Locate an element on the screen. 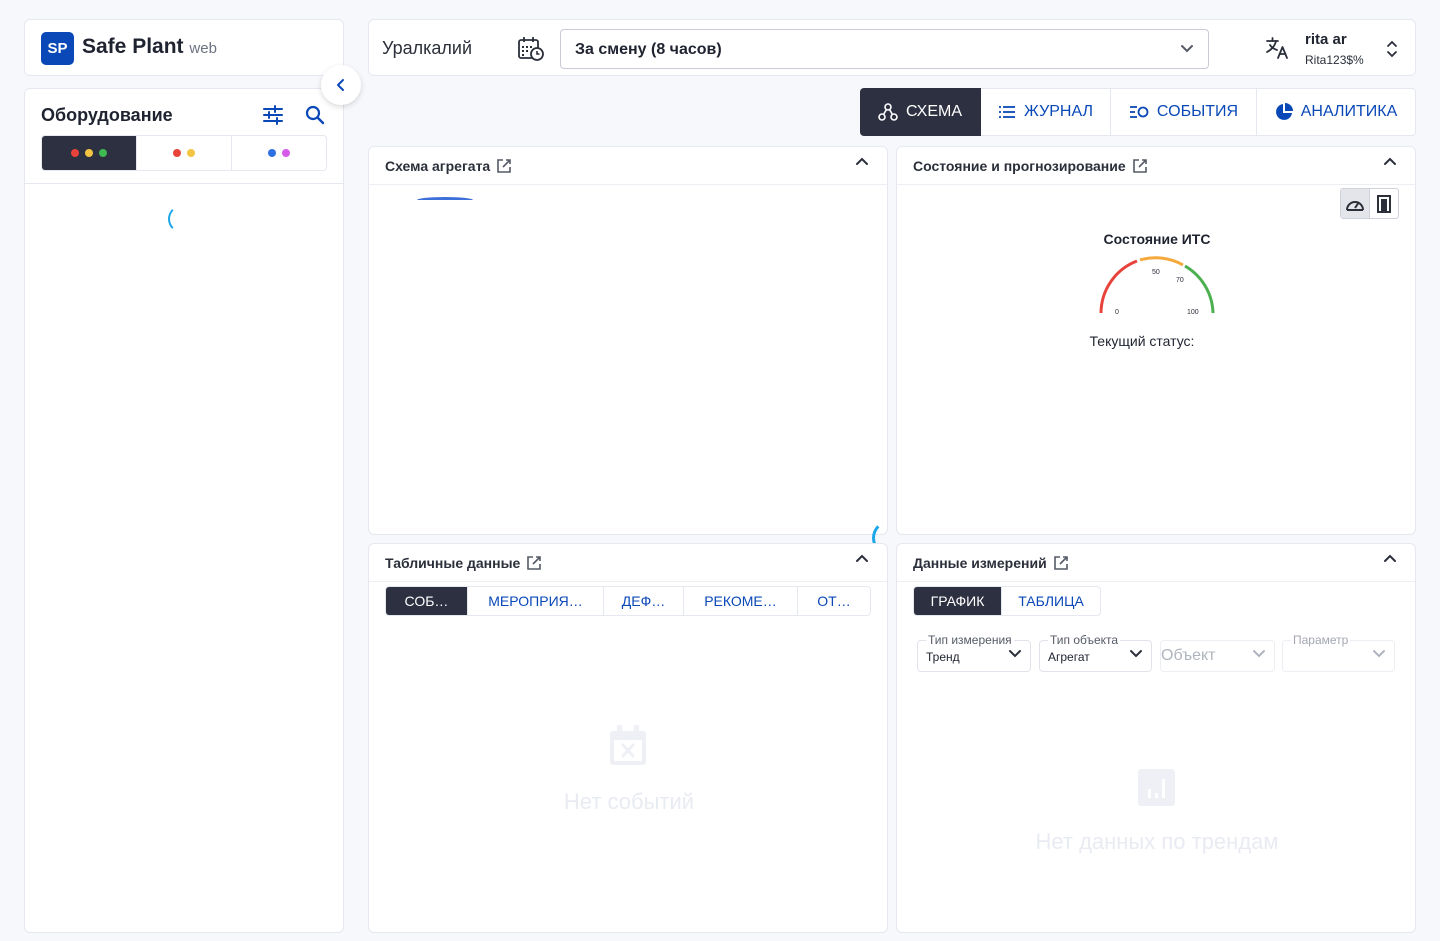 This screenshot has height=941, width=1440. calendar-x-icon is located at coordinates (628, 745).